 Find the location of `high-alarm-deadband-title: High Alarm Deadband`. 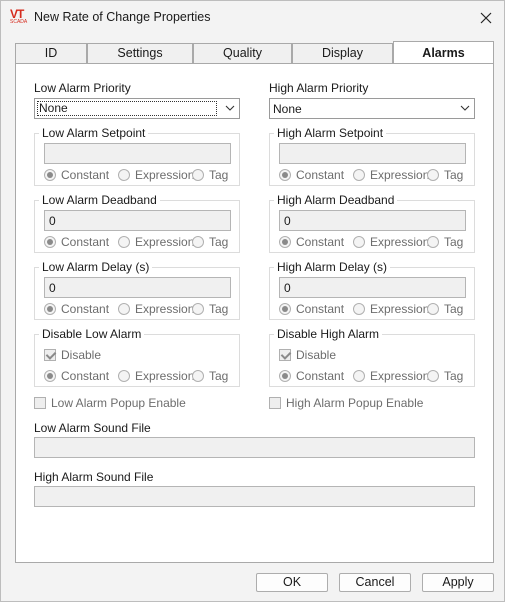

high-alarm-deadband-title: High Alarm Deadband is located at coordinates (336, 200).